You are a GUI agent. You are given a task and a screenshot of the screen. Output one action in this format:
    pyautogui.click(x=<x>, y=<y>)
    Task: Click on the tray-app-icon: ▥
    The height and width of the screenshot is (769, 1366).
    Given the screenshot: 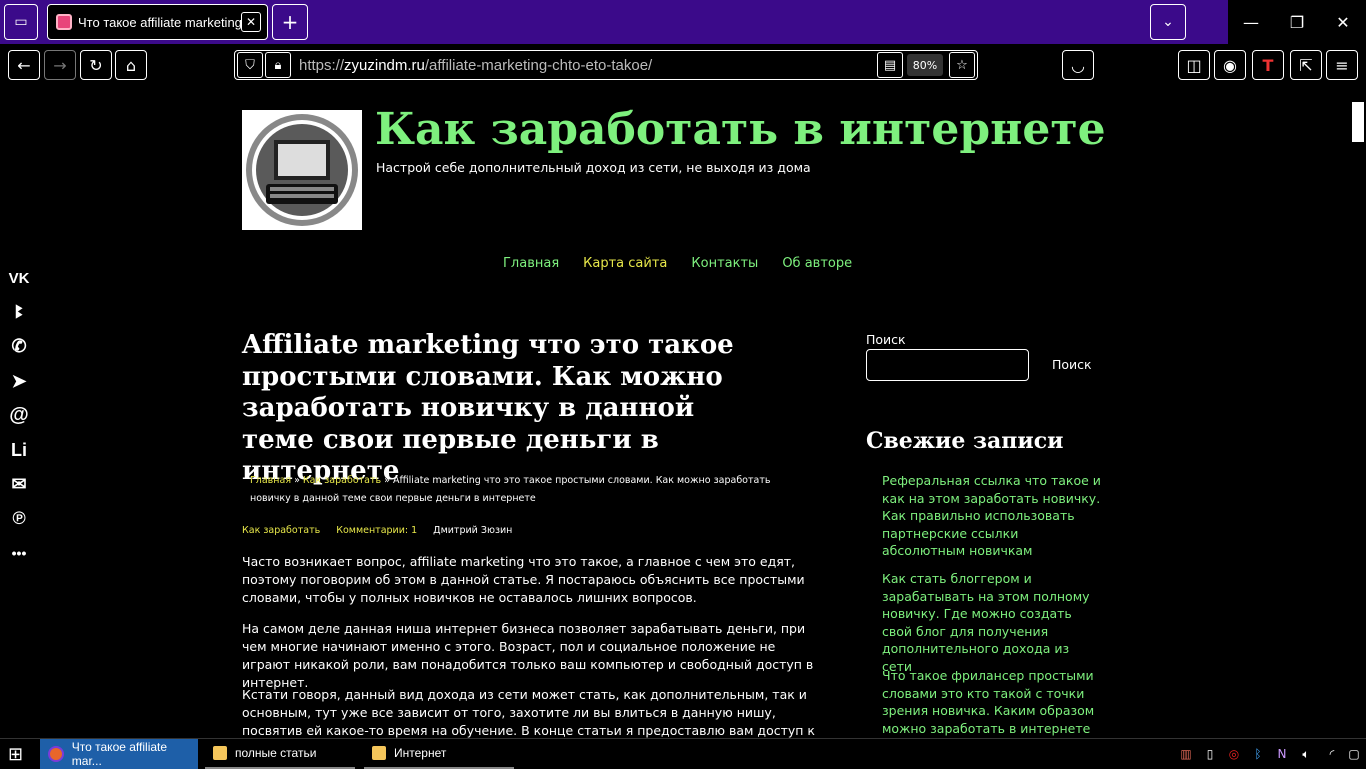 What is the action you would take?
    pyautogui.click(x=1186, y=754)
    